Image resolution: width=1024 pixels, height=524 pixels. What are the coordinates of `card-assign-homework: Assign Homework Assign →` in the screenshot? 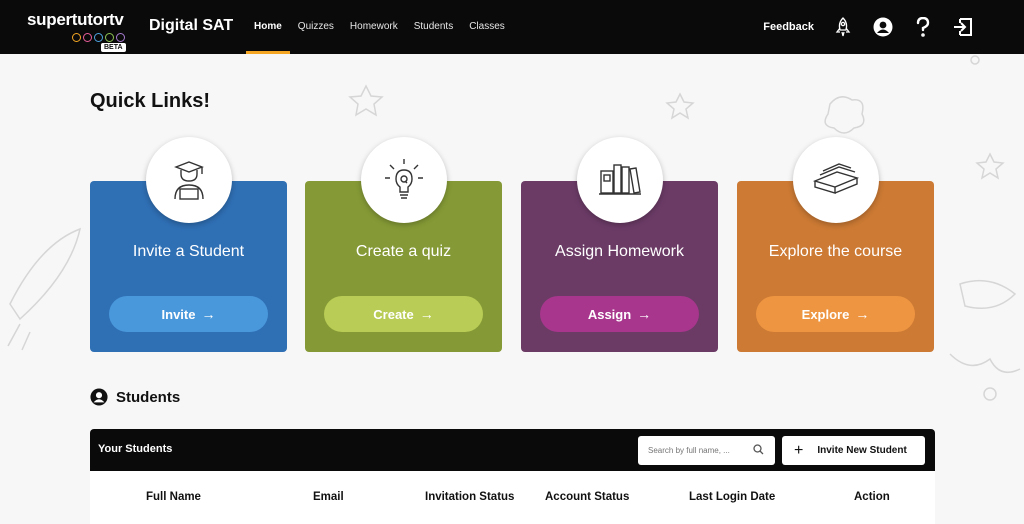 It's located at (619, 244).